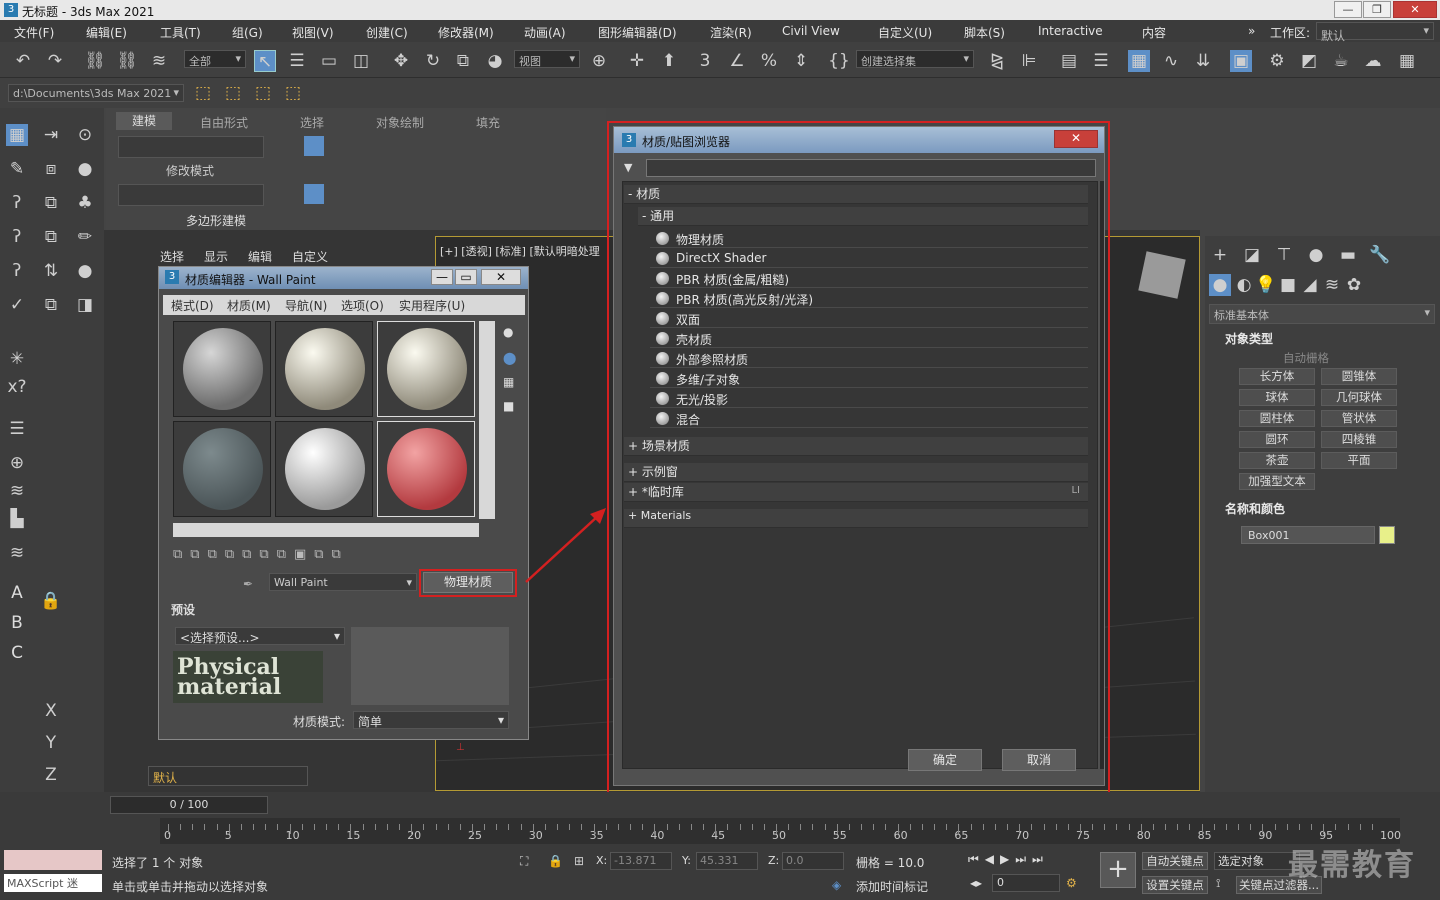 The image size is (1440, 900). I want to click on edge-icon, so click(314, 146).